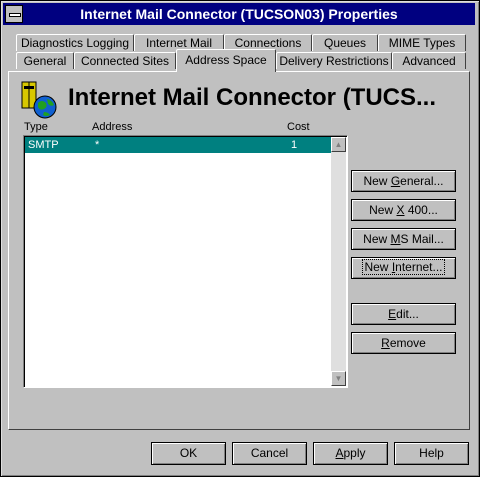  What do you see at coordinates (39, 100) in the screenshot?
I see `internet-mail-connector-icon` at bounding box center [39, 100].